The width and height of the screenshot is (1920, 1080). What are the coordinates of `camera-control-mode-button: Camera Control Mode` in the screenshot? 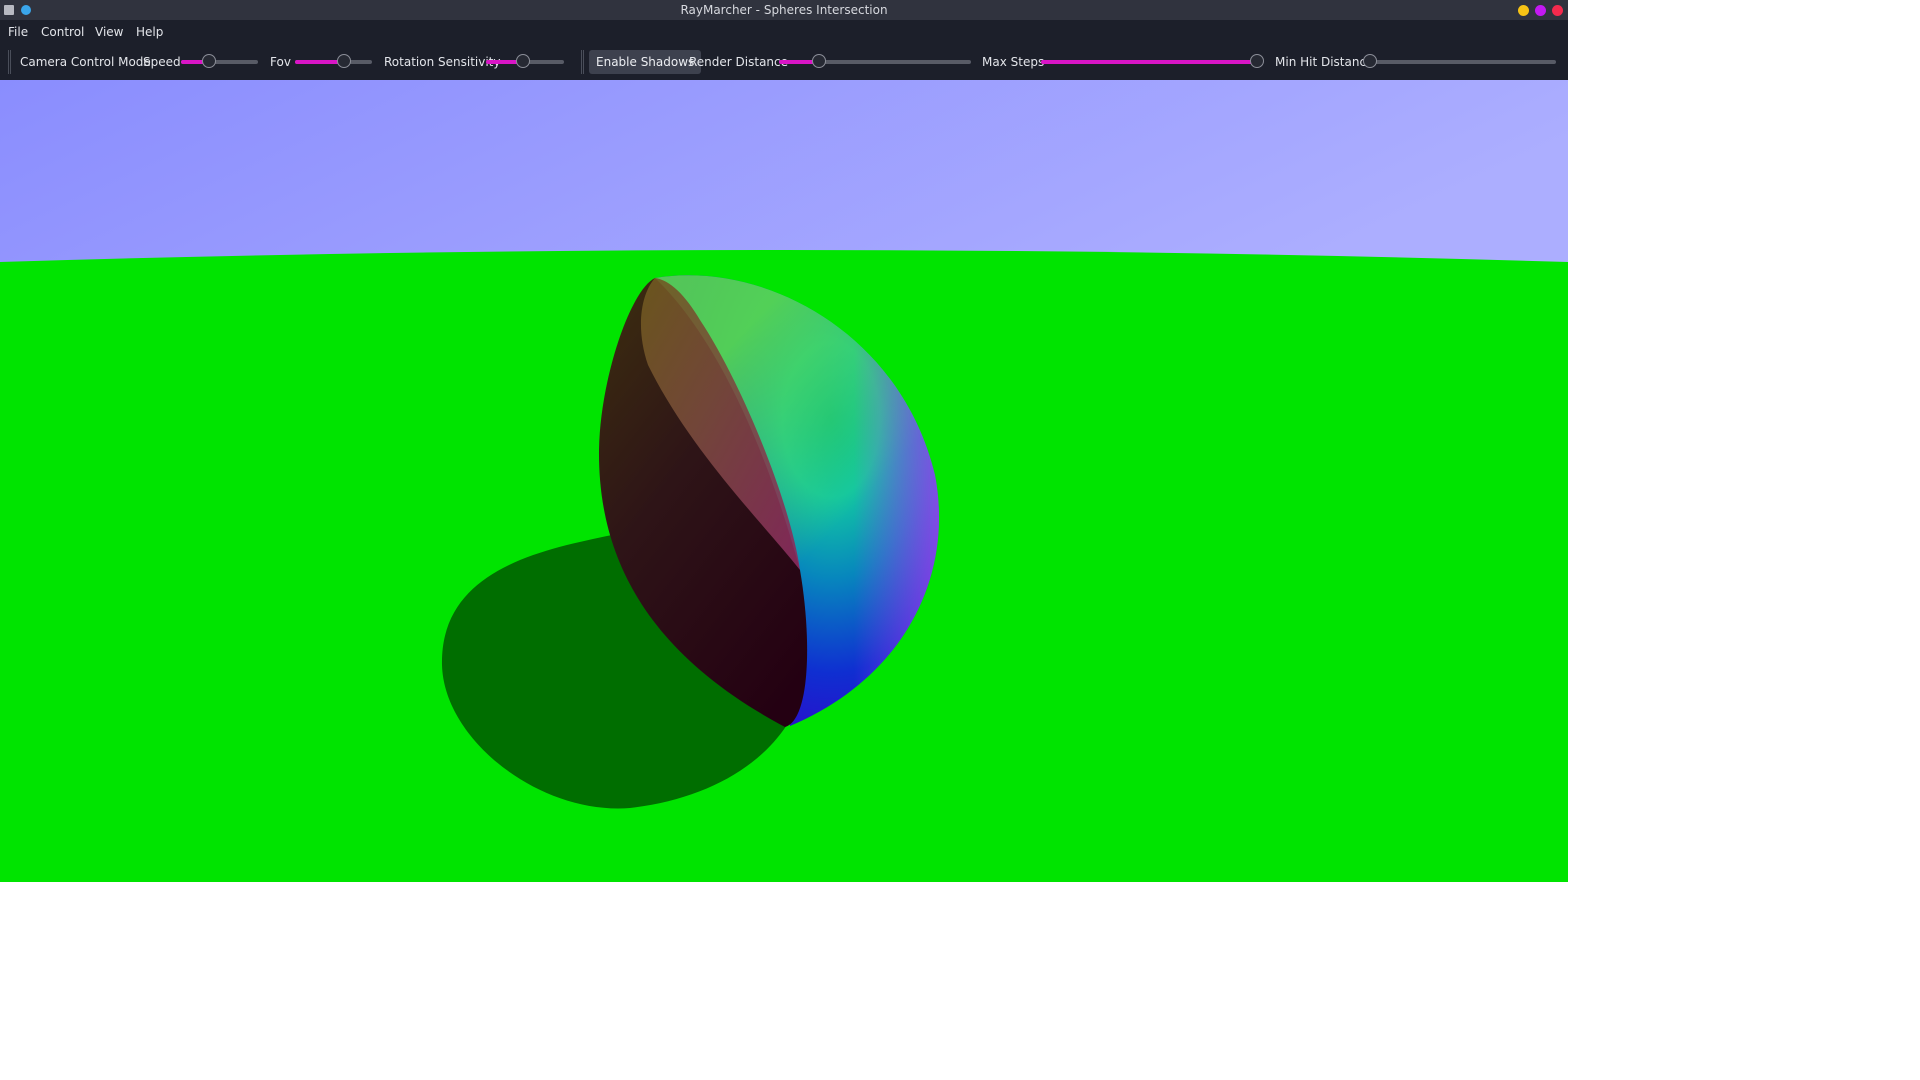 It's located at (85, 62).